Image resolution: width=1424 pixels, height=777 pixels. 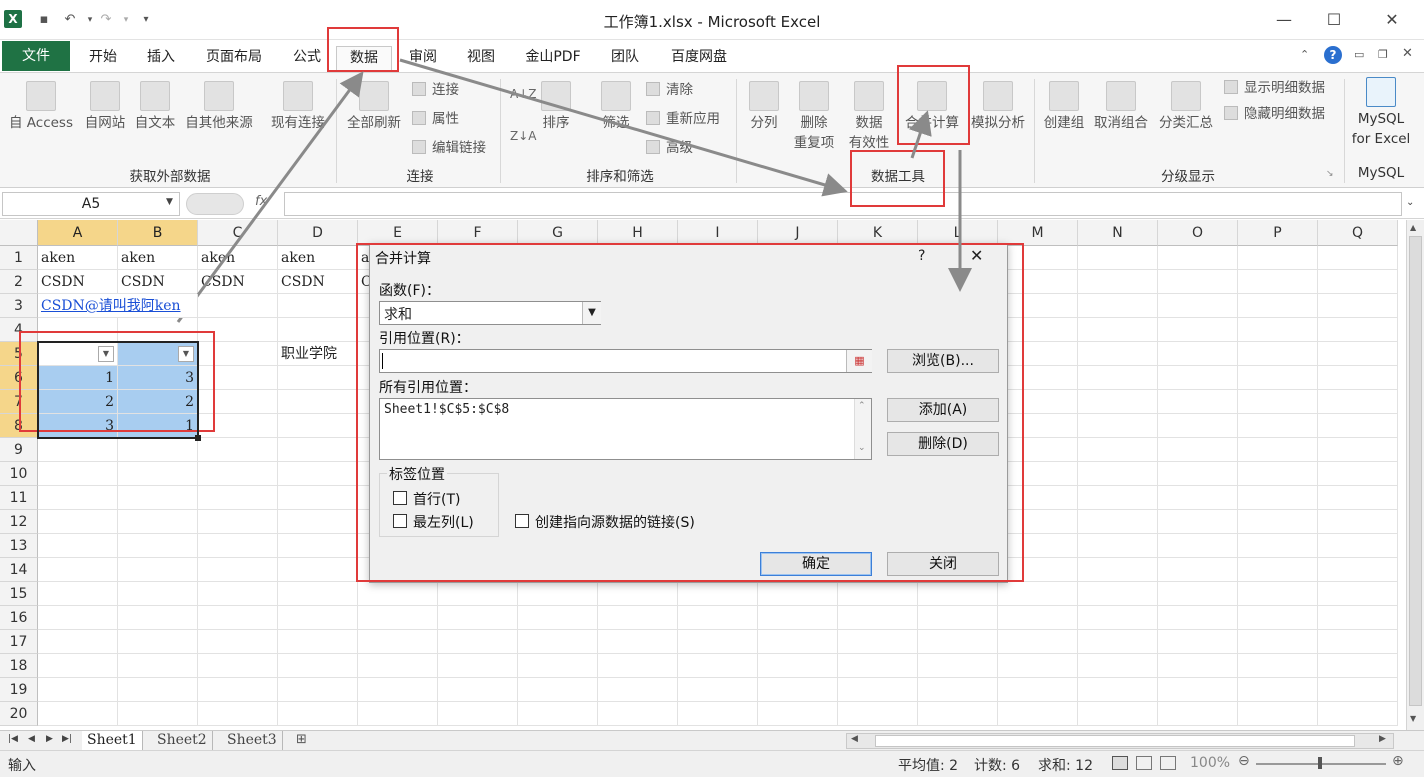 I want to click on arrow-range-to-data-tab, so click(x=270, y=197).